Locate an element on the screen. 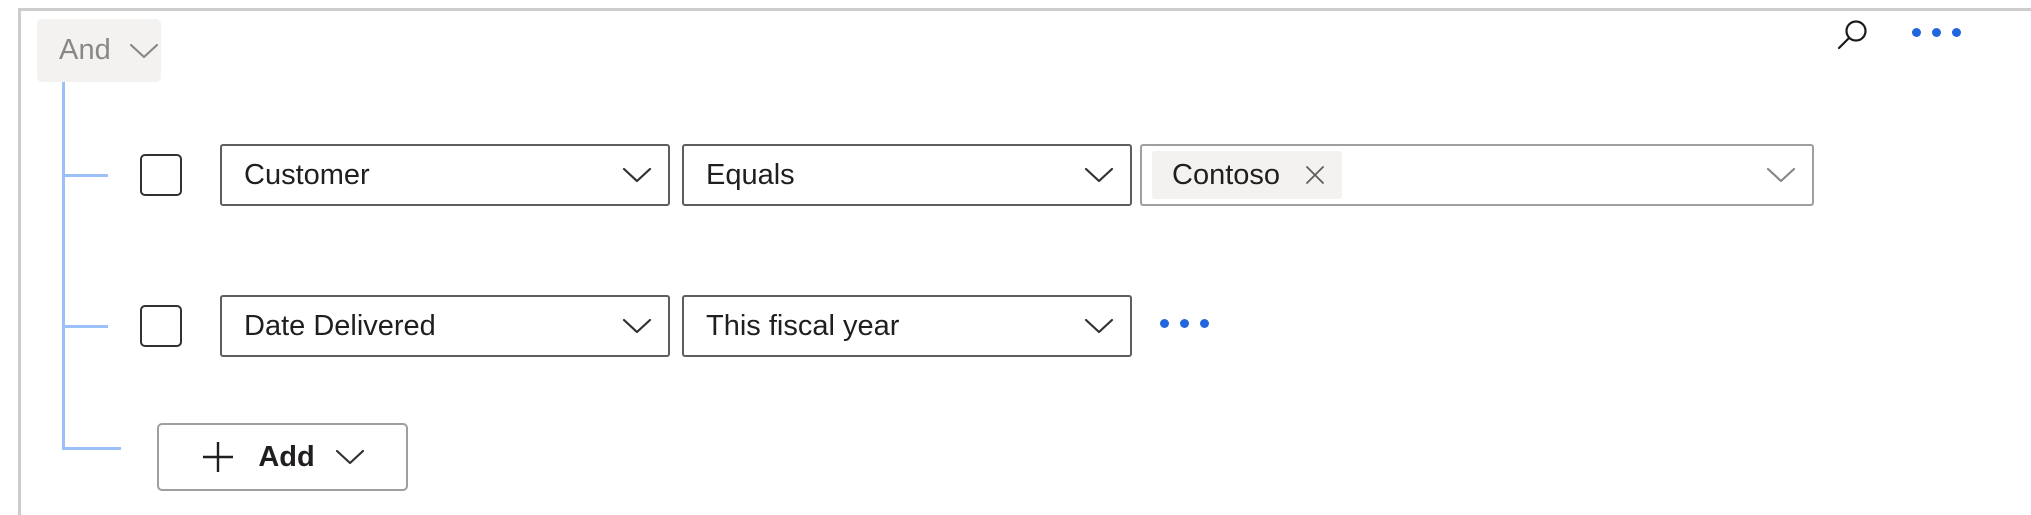  panel-left-border is located at coordinates (19, 261).